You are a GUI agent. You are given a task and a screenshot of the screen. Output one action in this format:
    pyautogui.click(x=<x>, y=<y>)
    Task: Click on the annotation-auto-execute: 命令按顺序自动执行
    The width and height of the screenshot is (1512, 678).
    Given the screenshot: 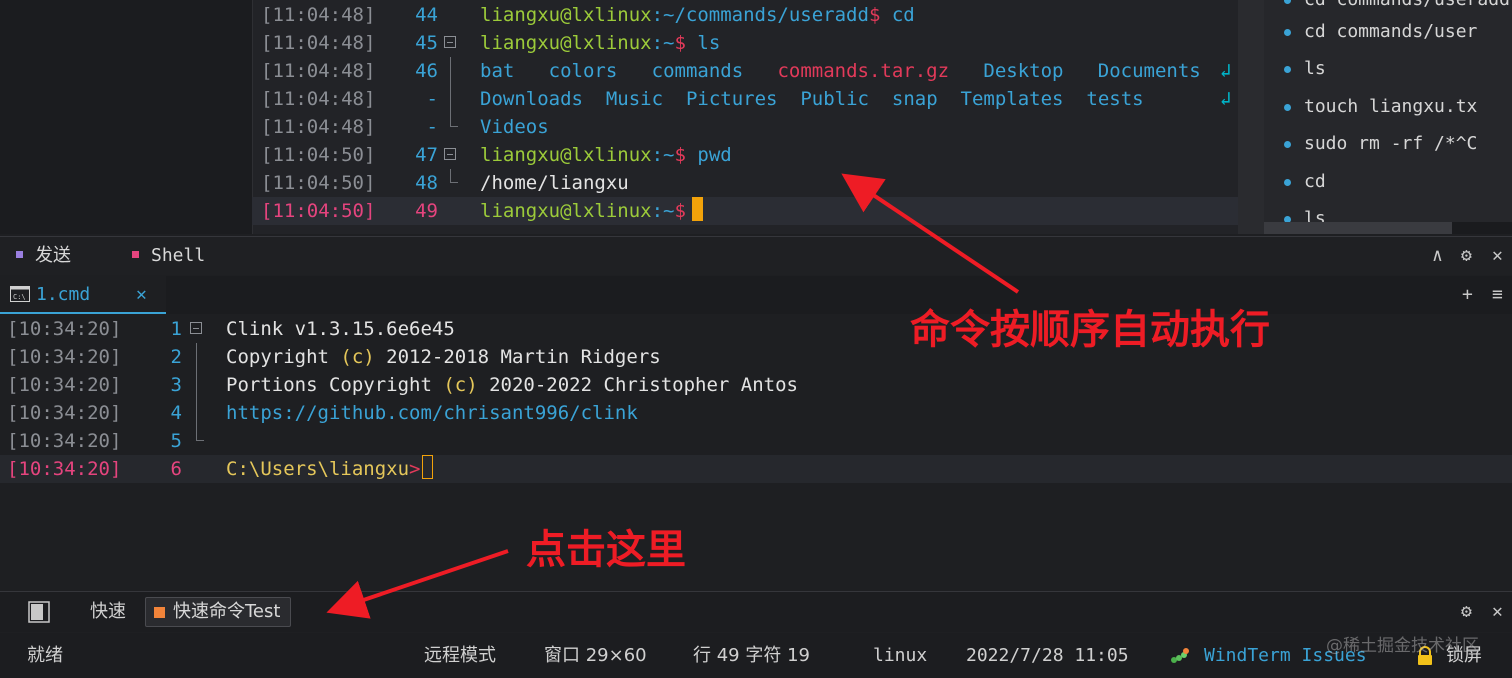 What is the action you would take?
    pyautogui.click(x=1090, y=330)
    